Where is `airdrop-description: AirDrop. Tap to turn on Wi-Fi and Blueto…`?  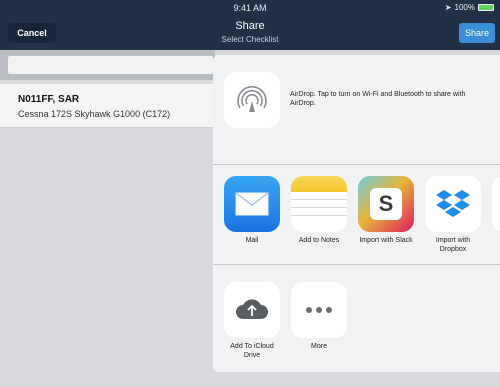 airdrop-description: AirDrop. Tap to turn on Wi-Fi and Blueto… is located at coordinates (378, 99).